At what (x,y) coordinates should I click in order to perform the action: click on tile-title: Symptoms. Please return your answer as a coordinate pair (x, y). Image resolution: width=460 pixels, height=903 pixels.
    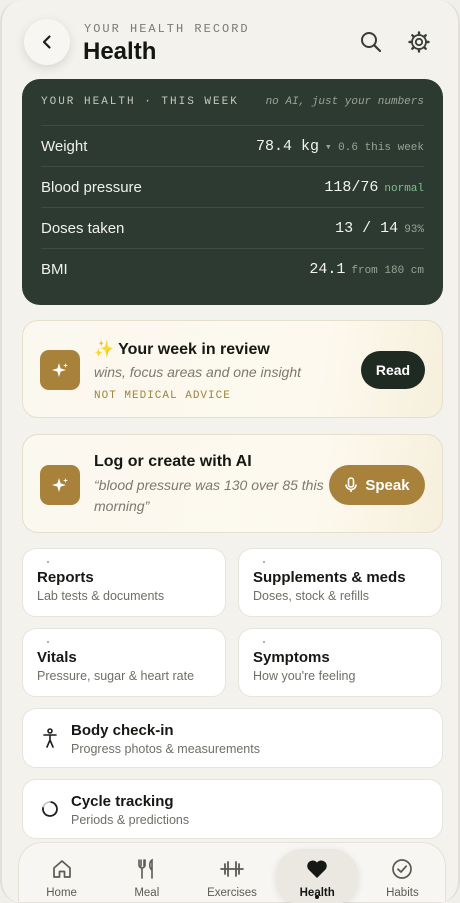
    Looking at the image, I should click on (291, 657).